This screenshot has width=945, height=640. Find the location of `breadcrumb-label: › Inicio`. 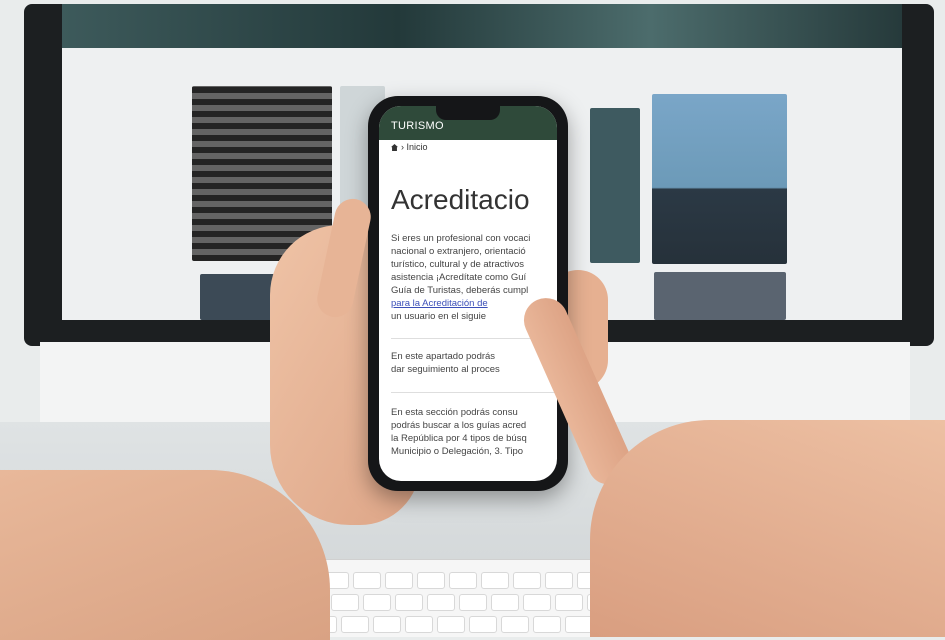

breadcrumb-label: › Inicio is located at coordinates (414, 147).